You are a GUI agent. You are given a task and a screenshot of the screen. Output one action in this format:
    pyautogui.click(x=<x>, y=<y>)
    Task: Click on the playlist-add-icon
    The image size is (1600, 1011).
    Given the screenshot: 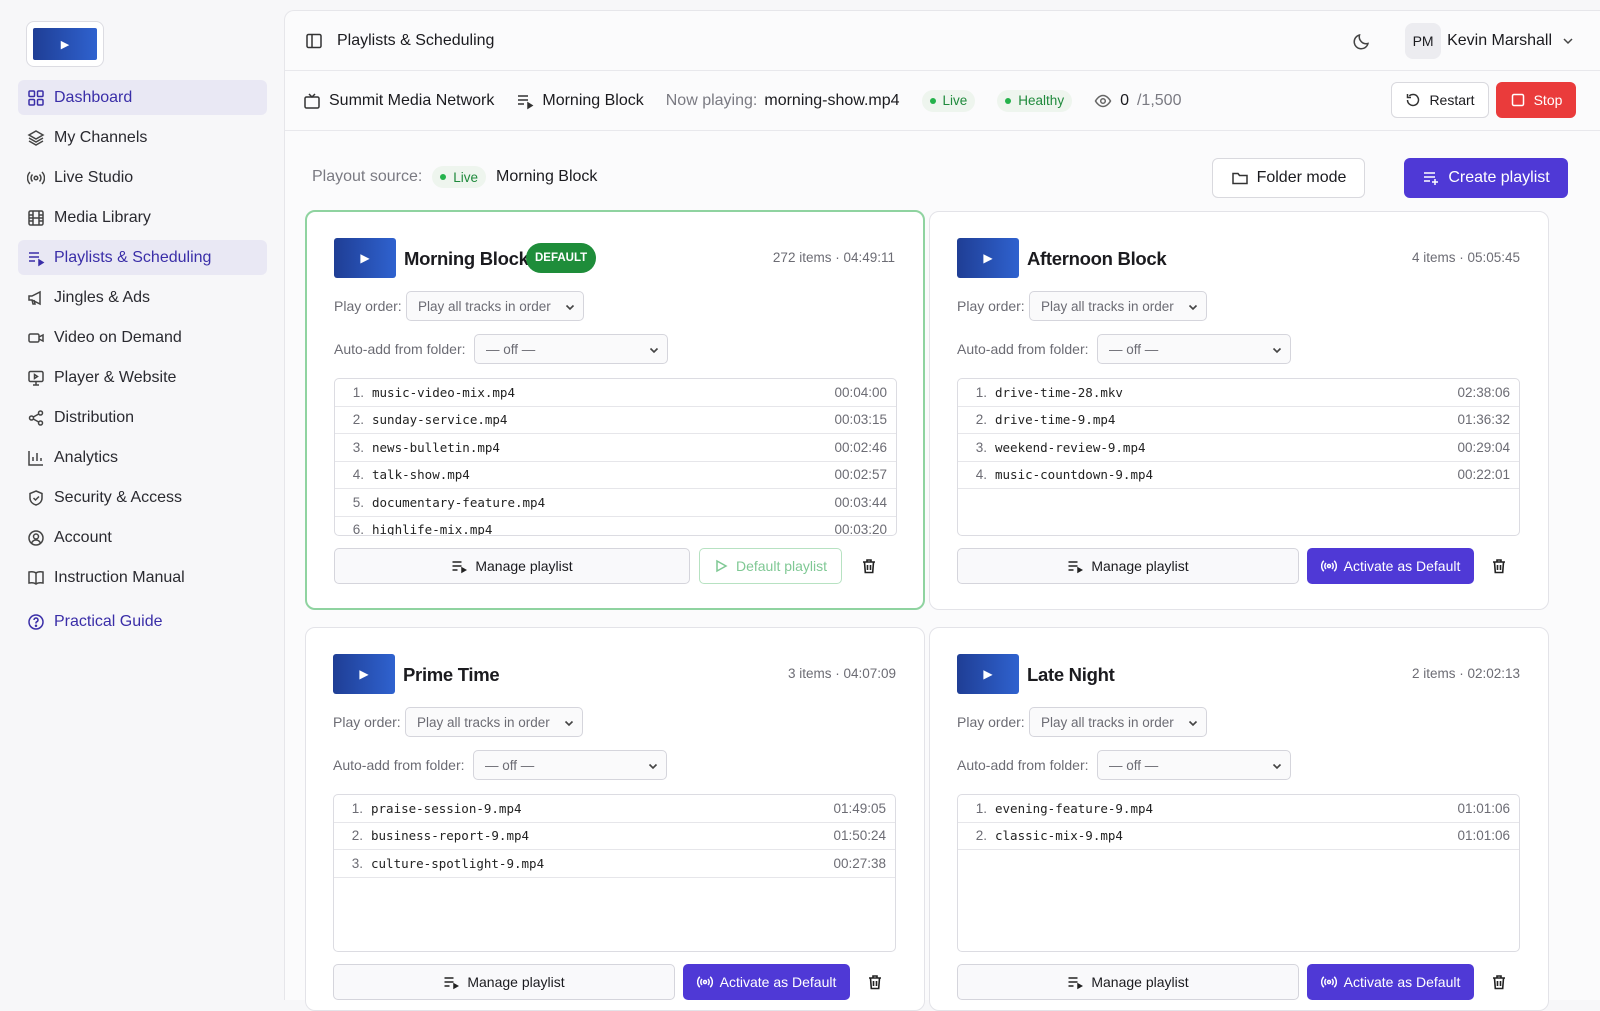 What is the action you would take?
    pyautogui.click(x=1431, y=178)
    